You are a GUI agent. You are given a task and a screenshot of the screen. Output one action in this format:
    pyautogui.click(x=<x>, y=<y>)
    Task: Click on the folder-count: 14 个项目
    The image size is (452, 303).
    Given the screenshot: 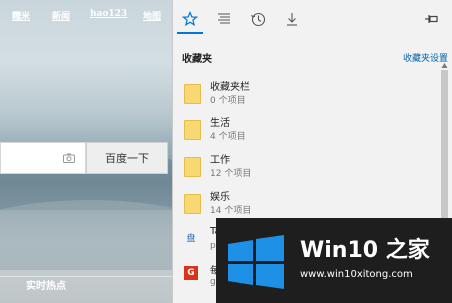 What is the action you would take?
    pyautogui.click(x=231, y=211)
    